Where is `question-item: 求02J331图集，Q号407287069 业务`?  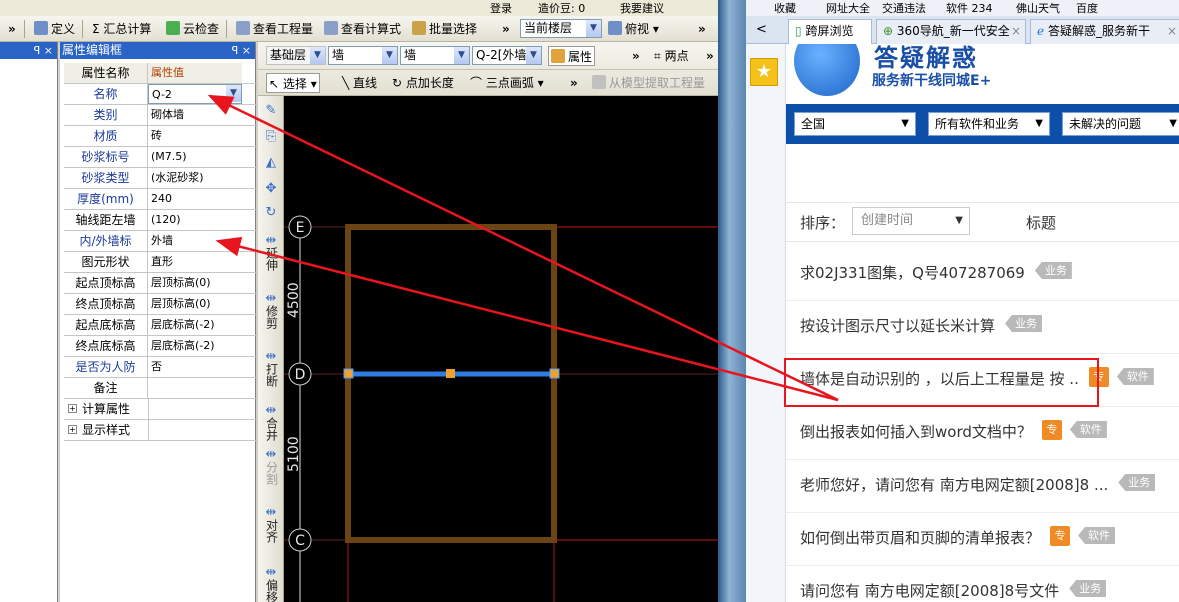
question-item: 求02J331图集，Q号407287069 业务 is located at coordinates (982, 274).